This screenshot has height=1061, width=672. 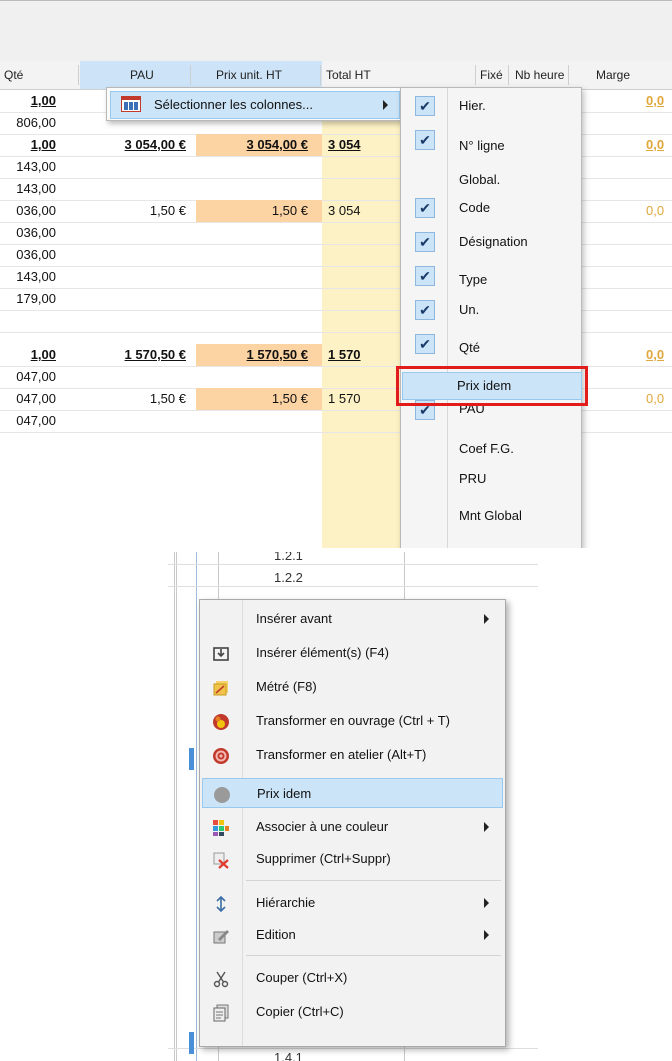 I want to click on insert-icon, so click(x=221, y=654).